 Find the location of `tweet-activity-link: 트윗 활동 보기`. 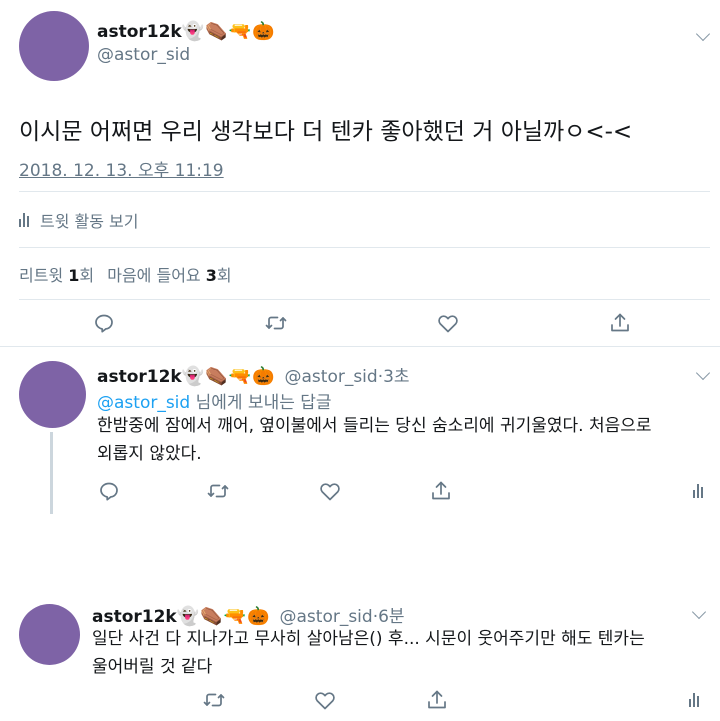

tweet-activity-link: 트윗 활동 보기 is located at coordinates (79, 220).